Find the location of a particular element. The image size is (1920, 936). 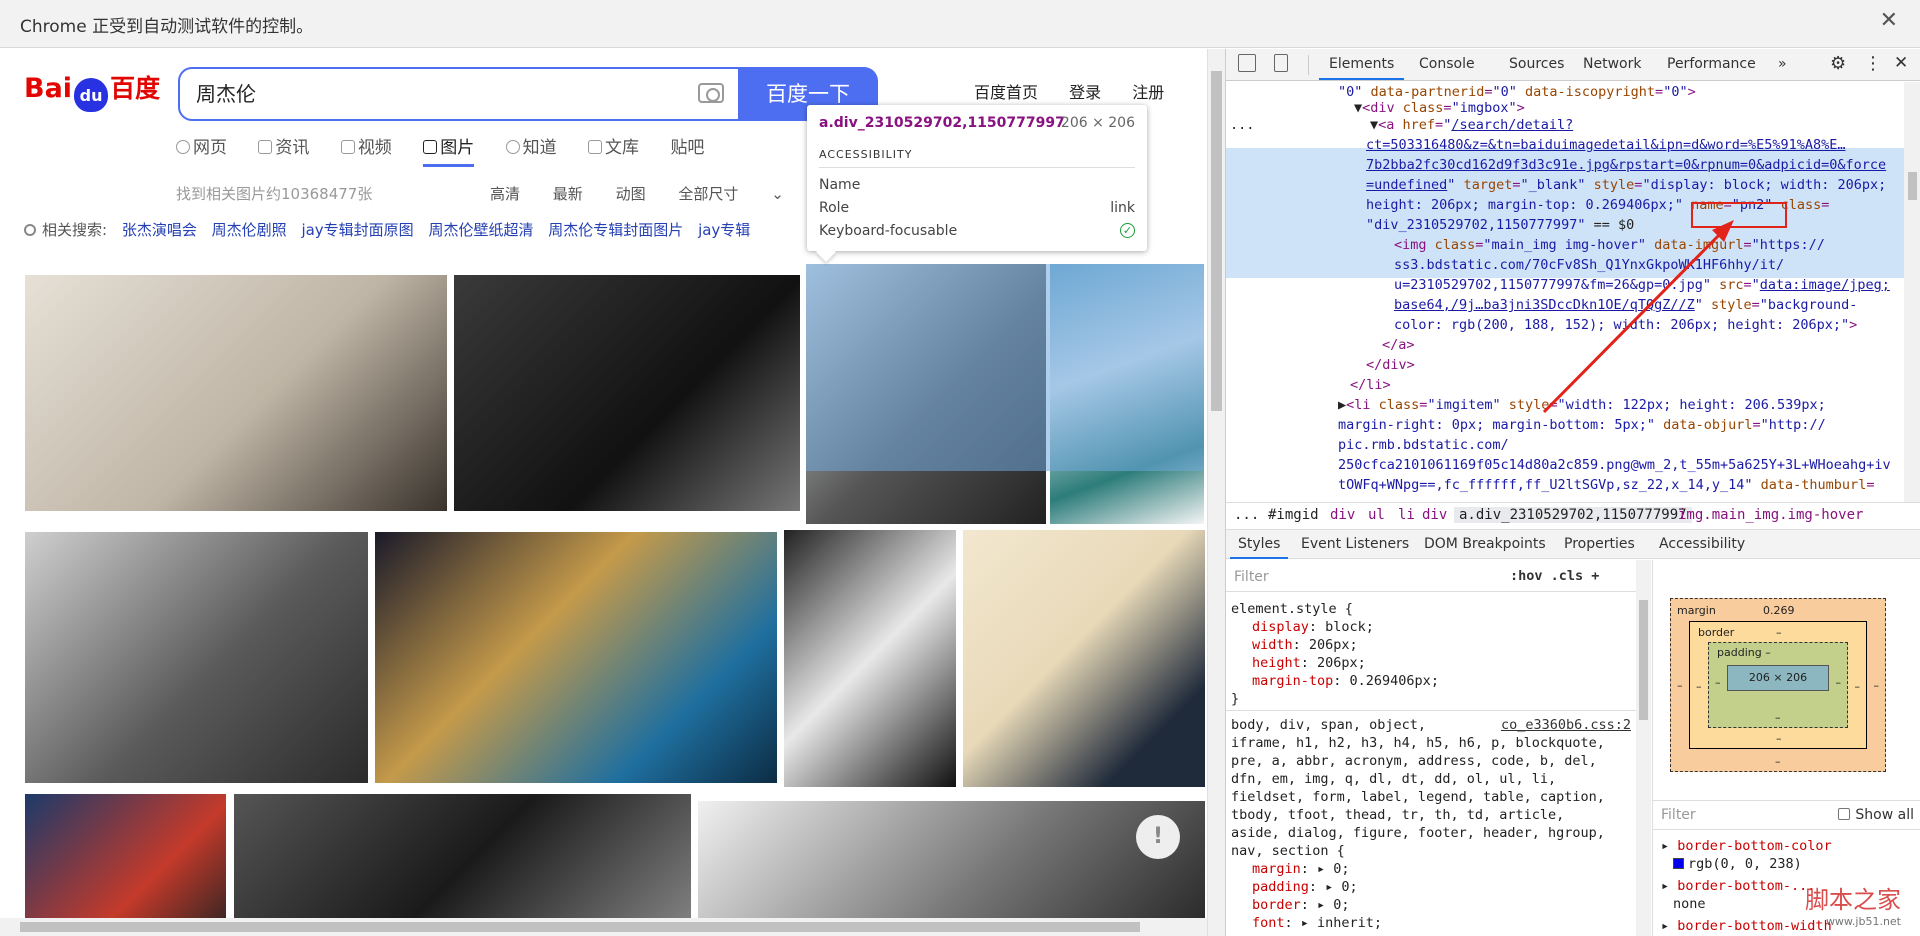

margin-top-value: 0.269 is located at coordinates (1779, 610).